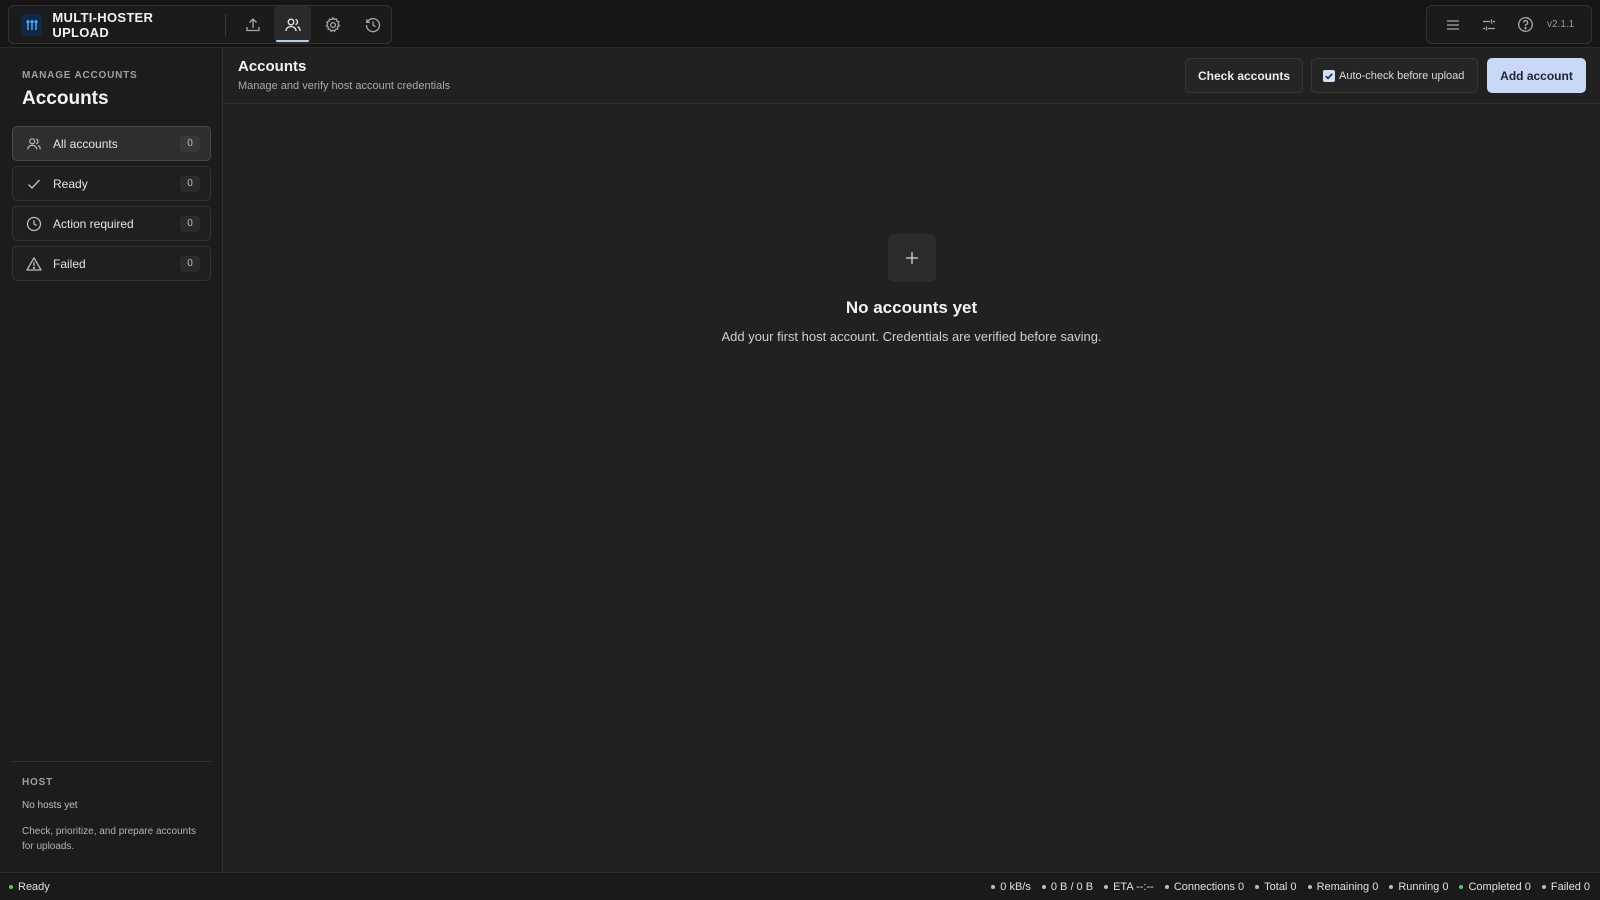 This screenshot has height=900, width=1600. I want to click on auto-check-checkbox, so click(1329, 75).